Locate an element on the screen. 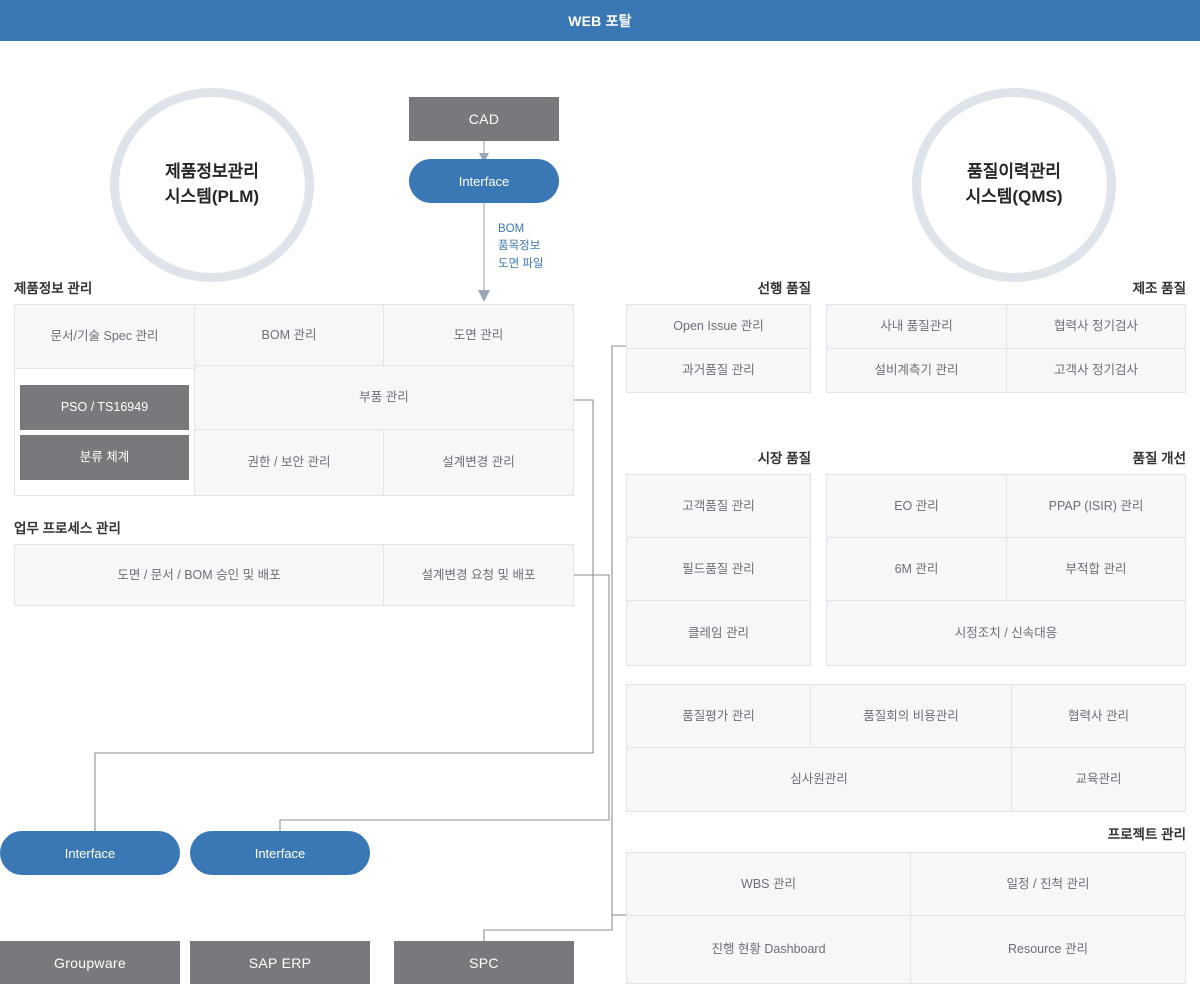 The width and height of the screenshot is (1200, 984). advance-quality-grid: Open Issue 관리 과거품질 관리 is located at coordinates (718, 348).